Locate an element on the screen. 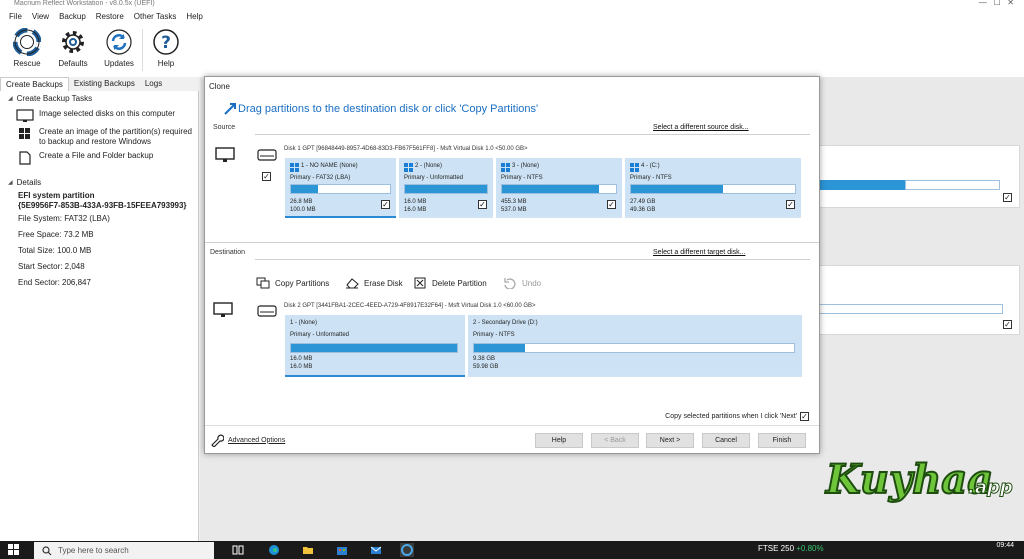  partition-name: 4 - (C:) is located at coordinates (650, 166).